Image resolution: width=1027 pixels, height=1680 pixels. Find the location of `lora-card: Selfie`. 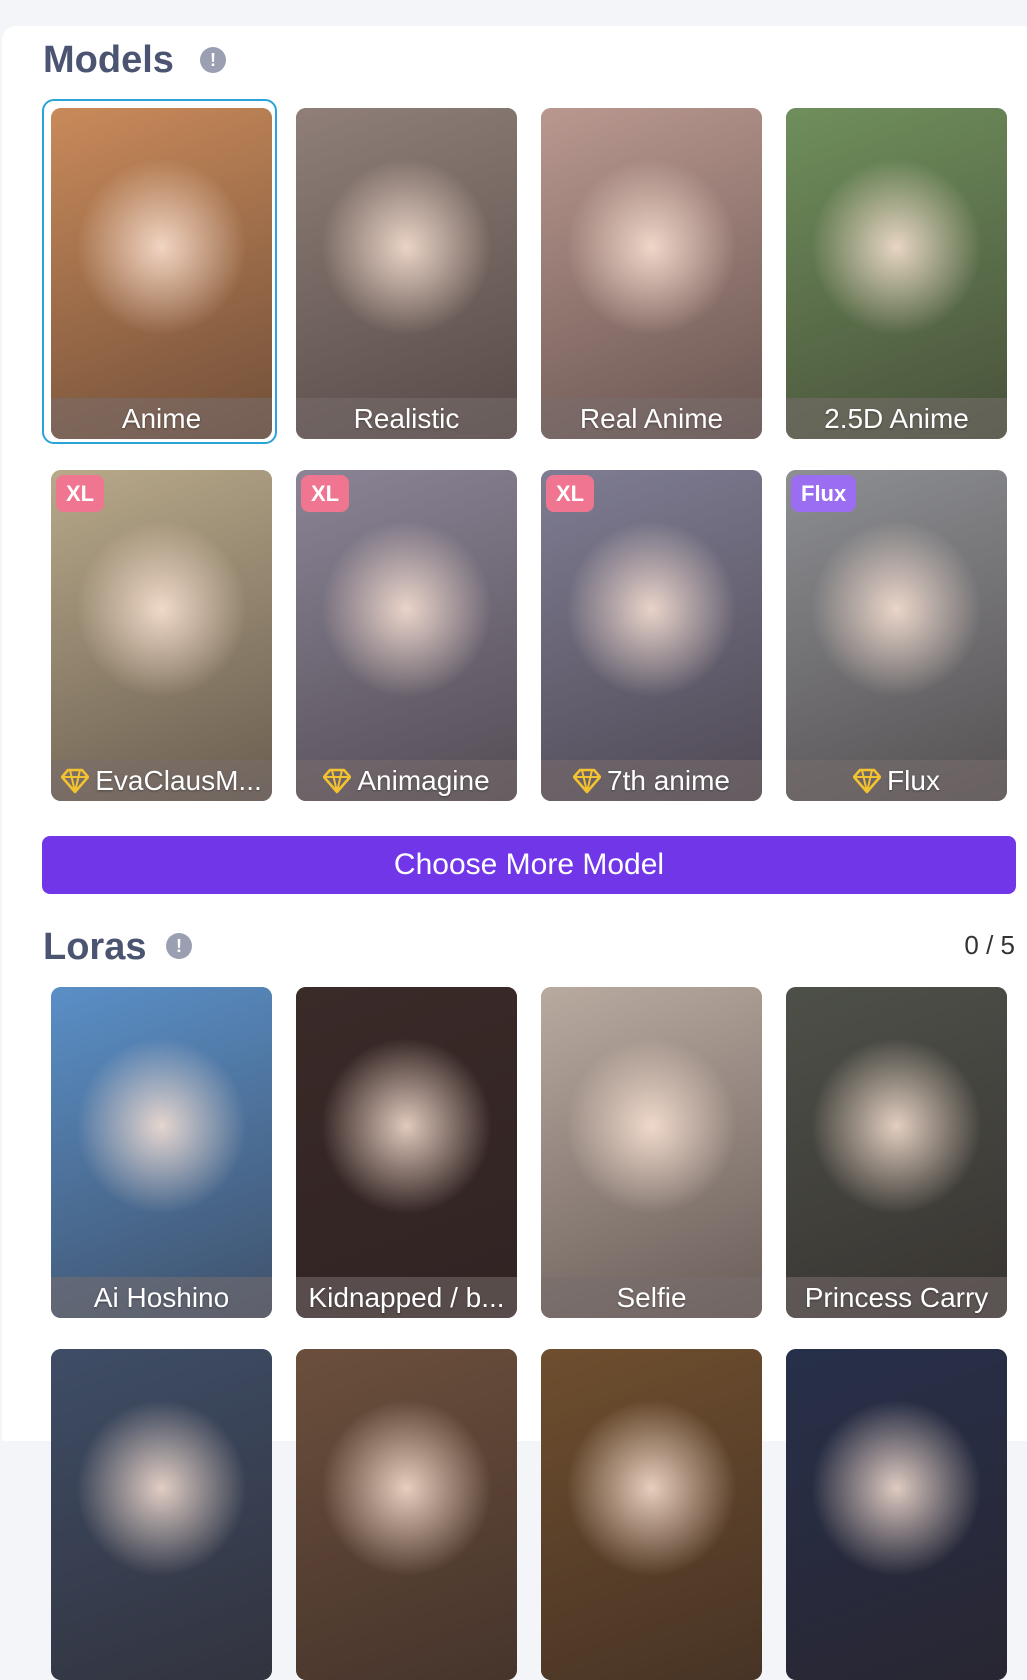

lora-card: Selfie is located at coordinates (651, 1152).